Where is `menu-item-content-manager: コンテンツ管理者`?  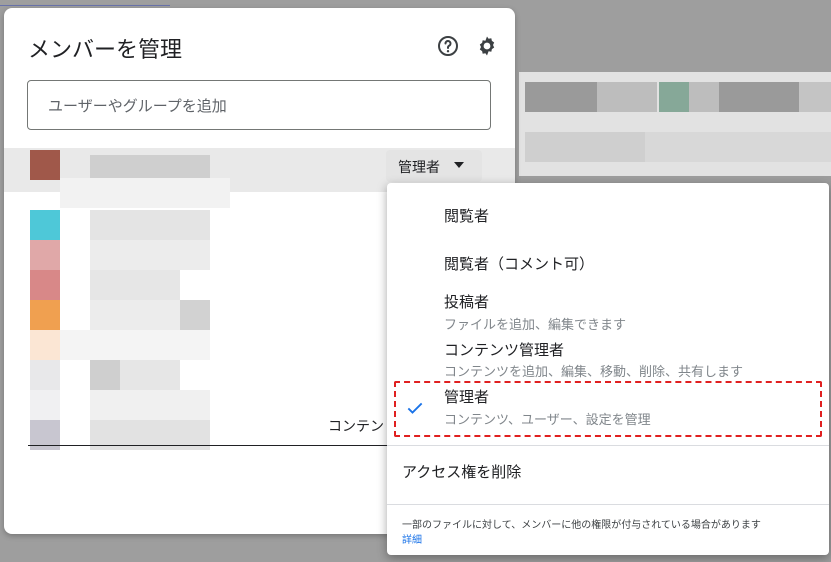 menu-item-content-manager: コンテンツ管理者 is located at coordinates (504, 349).